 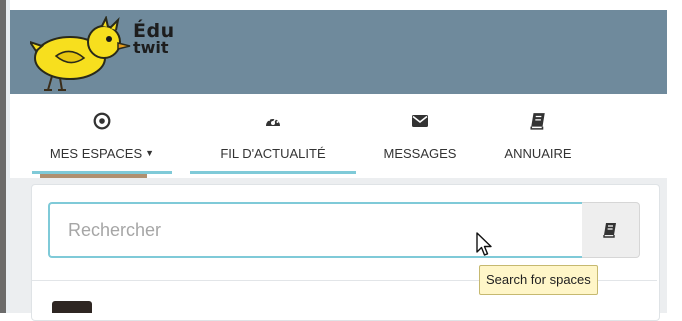 I want to click on space-list-item-clipped, so click(x=168, y=309).